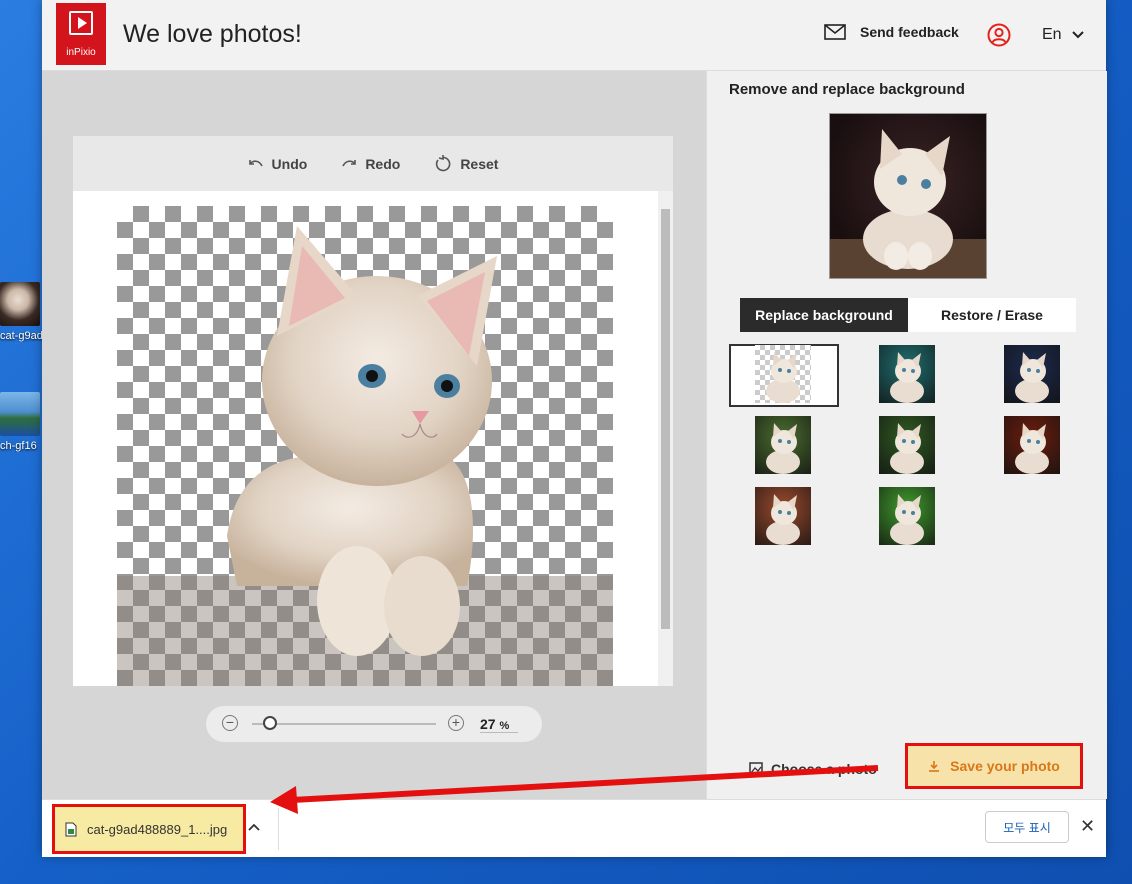  Describe the element at coordinates (20, 304) in the screenshot. I see `cat-thumbnail-icon` at that location.